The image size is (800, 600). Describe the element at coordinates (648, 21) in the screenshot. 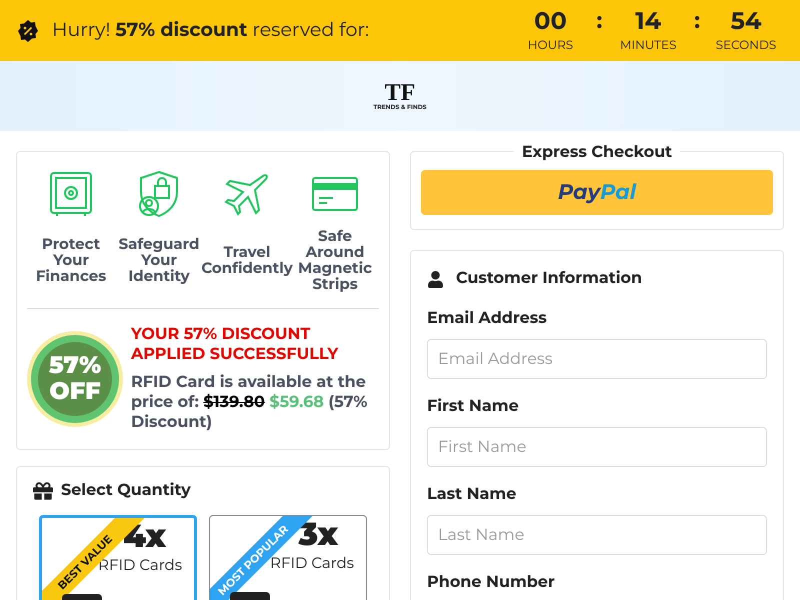

I see `timer-value: 14` at that location.